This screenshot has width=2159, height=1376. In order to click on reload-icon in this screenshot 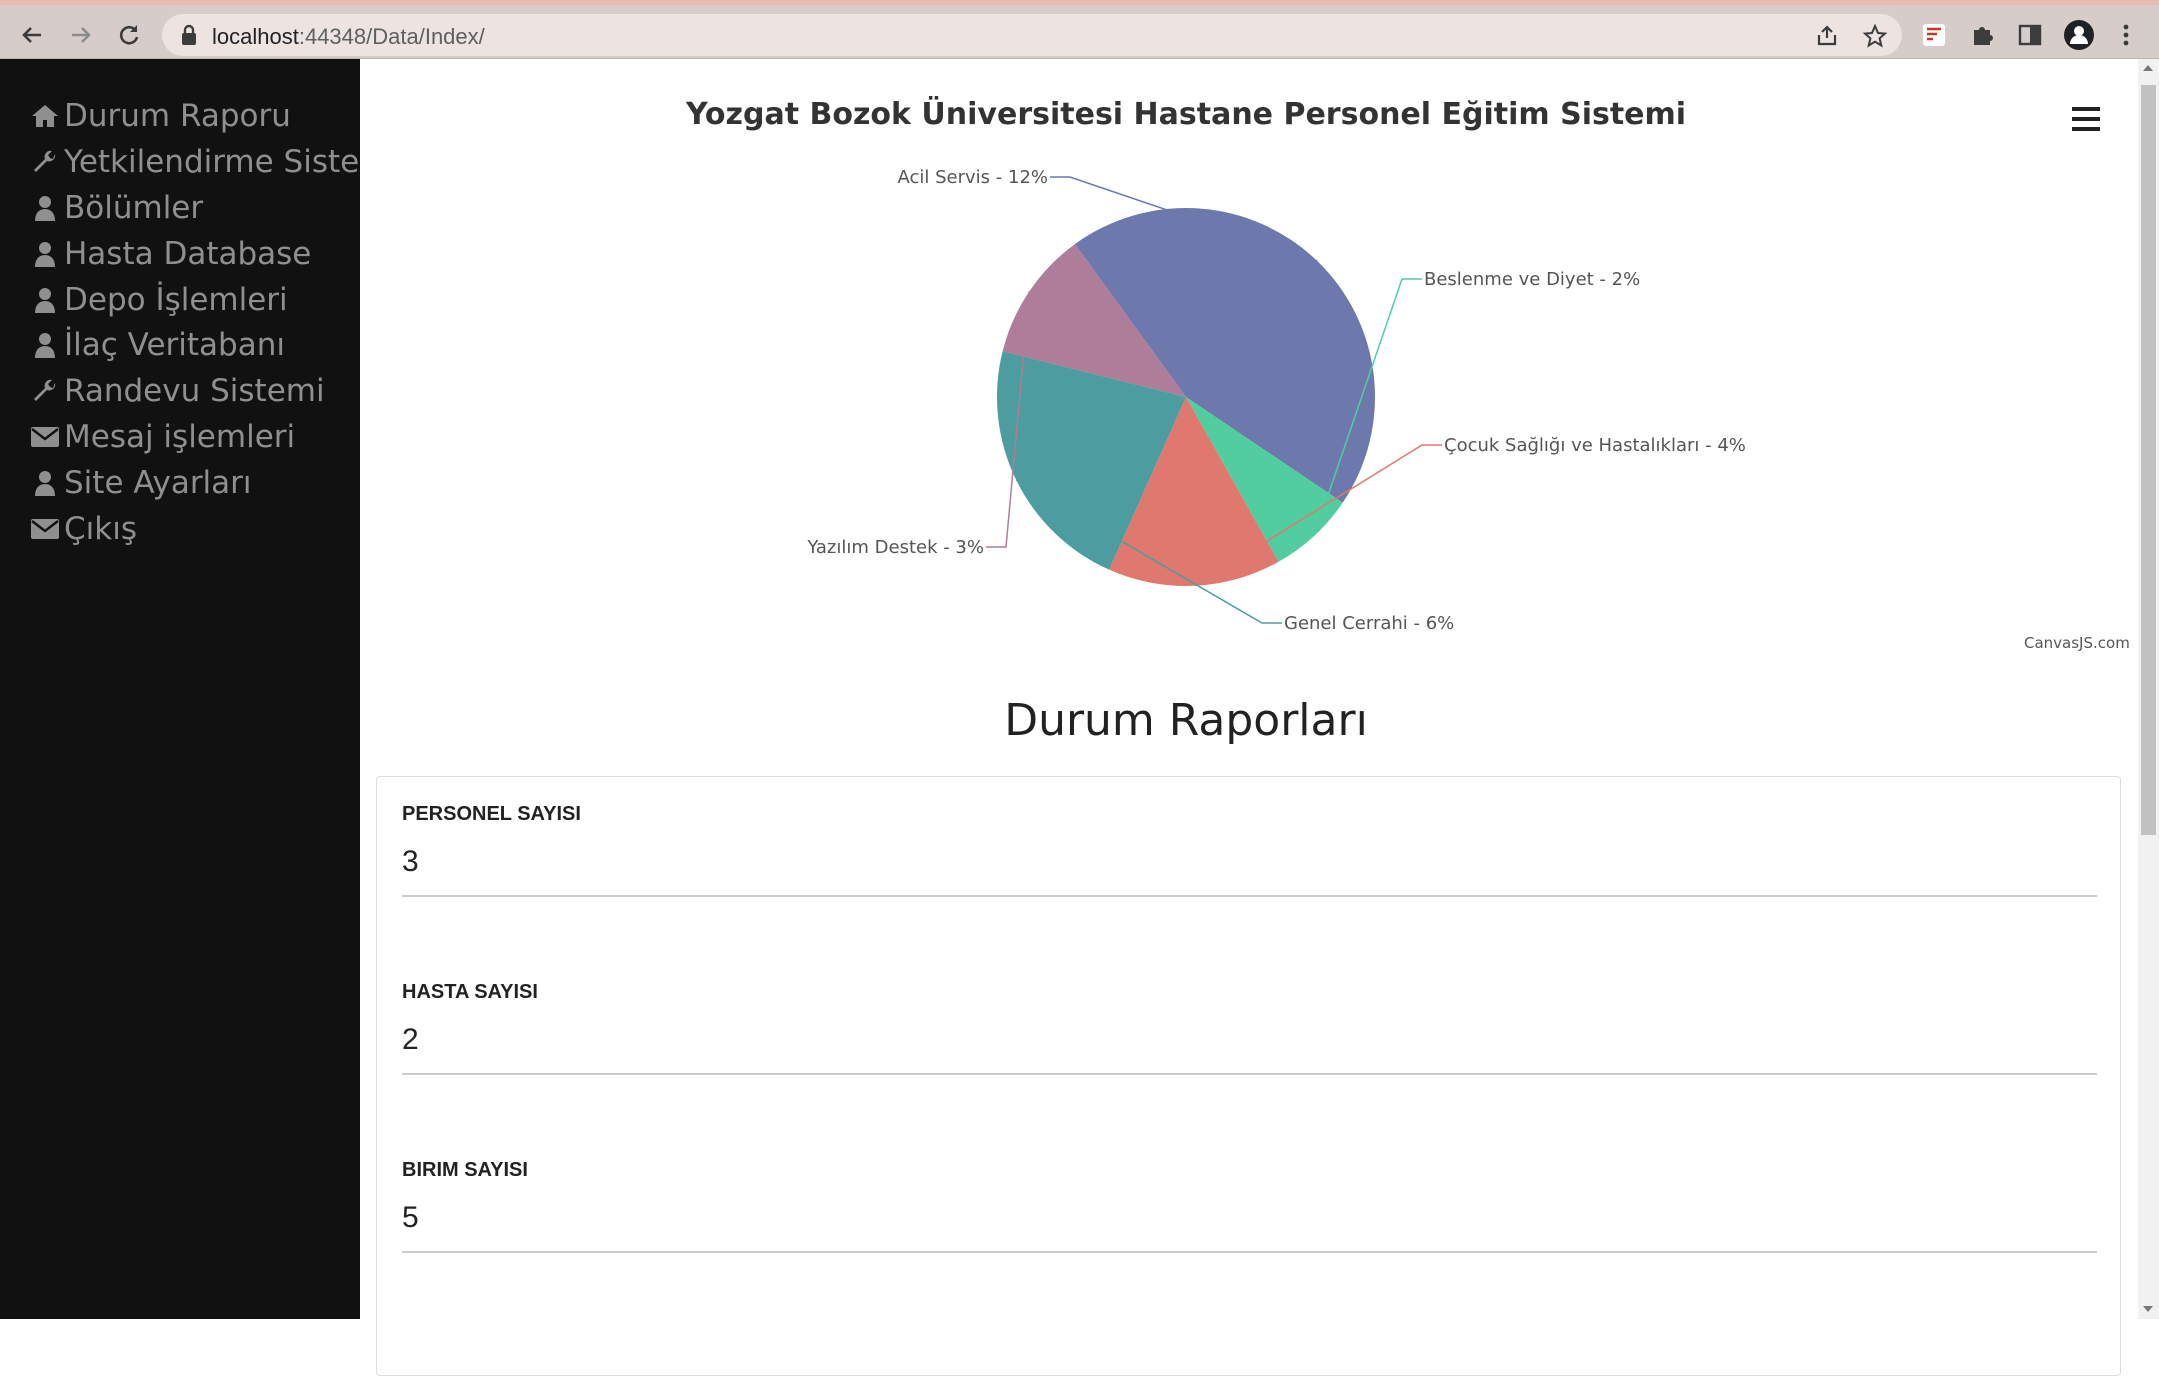, I will do `click(129, 35)`.